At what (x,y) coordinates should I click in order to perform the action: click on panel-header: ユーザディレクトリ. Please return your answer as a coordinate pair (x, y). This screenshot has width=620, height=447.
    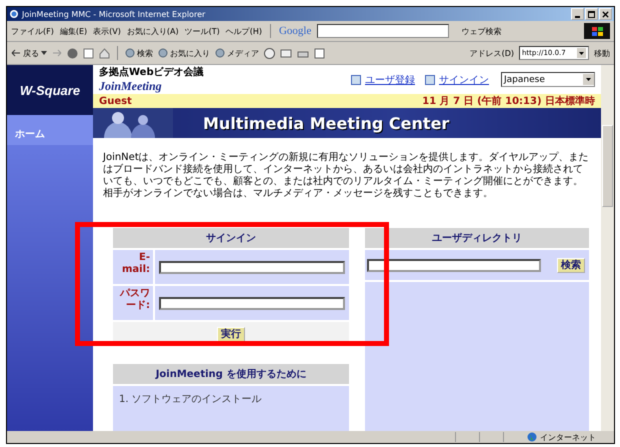
    Looking at the image, I should click on (477, 238).